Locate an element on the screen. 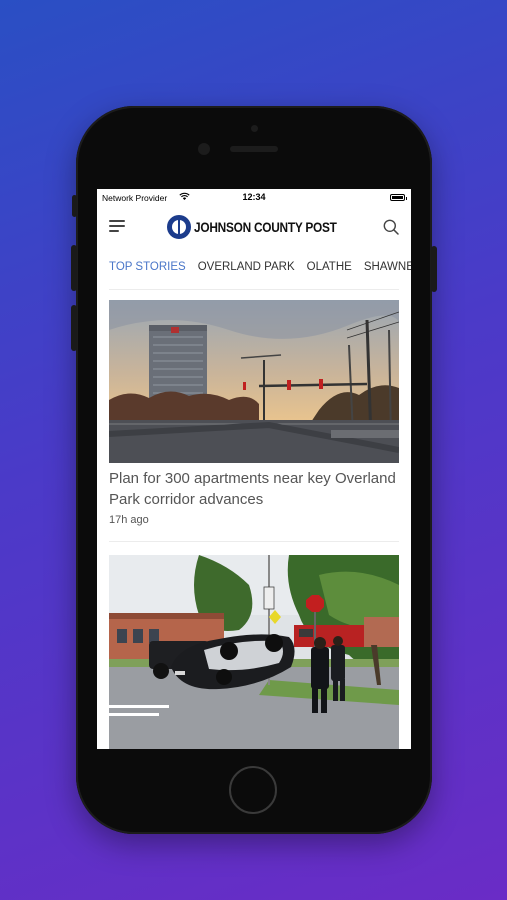  tab-olathe: OLATHE is located at coordinates (329, 267).